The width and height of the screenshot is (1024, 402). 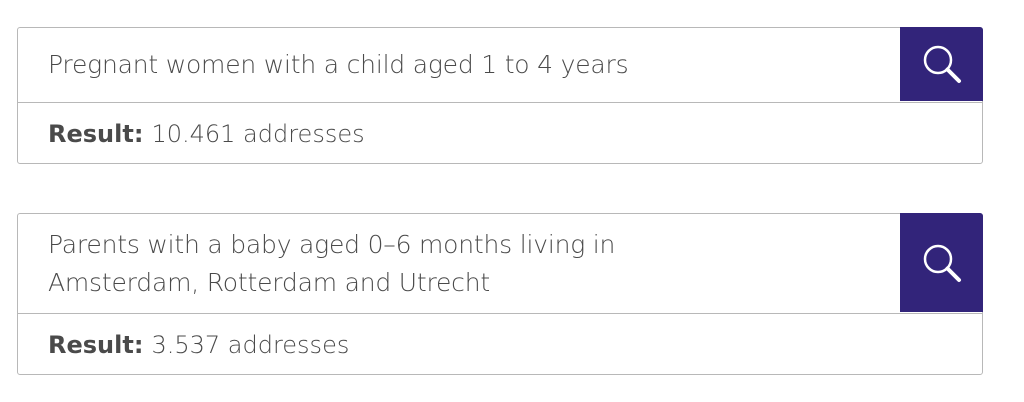 What do you see at coordinates (258, 133) in the screenshot?
I see `result-value: 10.461 addresses` at bounding box center [258, 133].